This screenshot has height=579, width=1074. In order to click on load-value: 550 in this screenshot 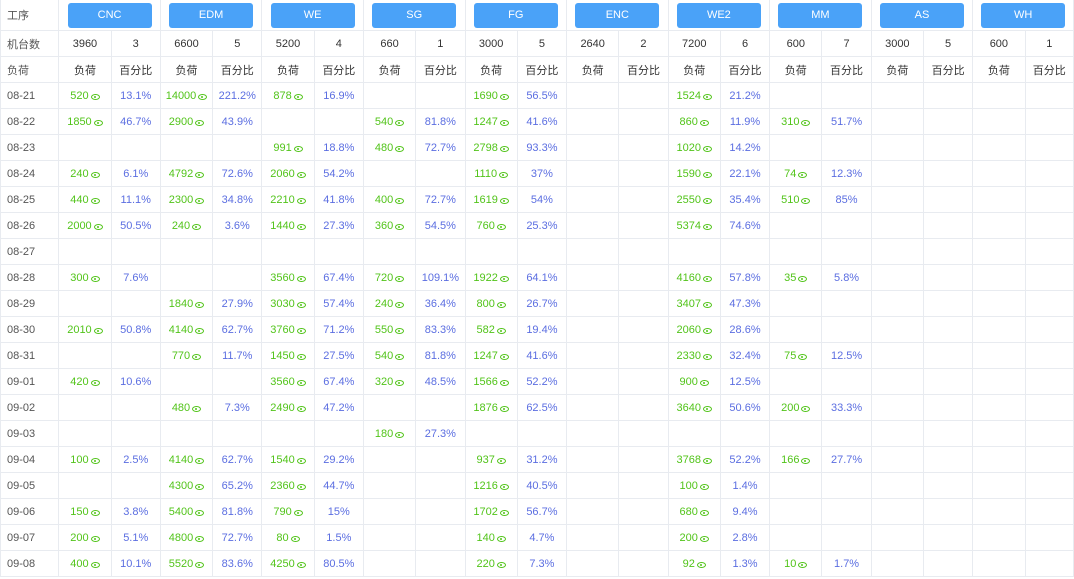, I will do `click(384, 330)`.